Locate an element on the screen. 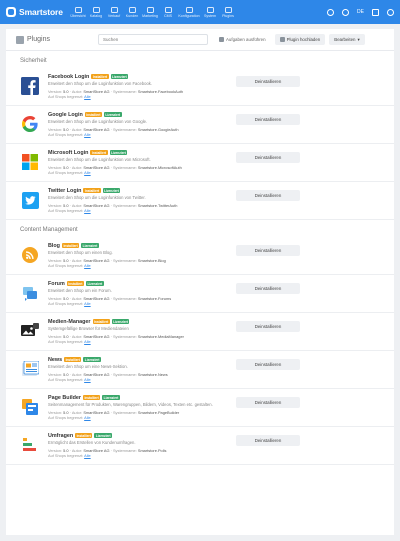 The height and width of the screenshot is (541, 400). globe-icon is located at coordinates (346, 12).